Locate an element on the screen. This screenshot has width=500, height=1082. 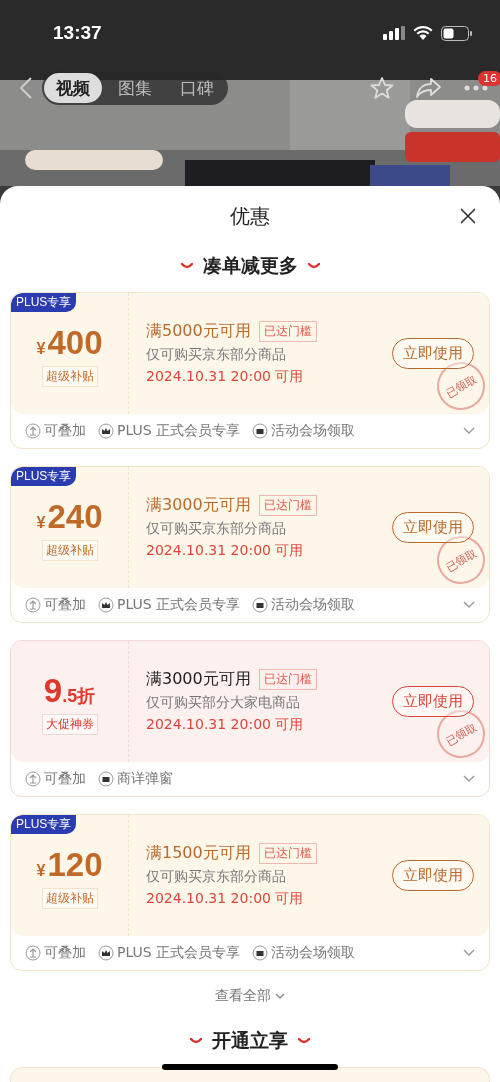
discount-unit: .5折 is located at coordinates (79, 696).